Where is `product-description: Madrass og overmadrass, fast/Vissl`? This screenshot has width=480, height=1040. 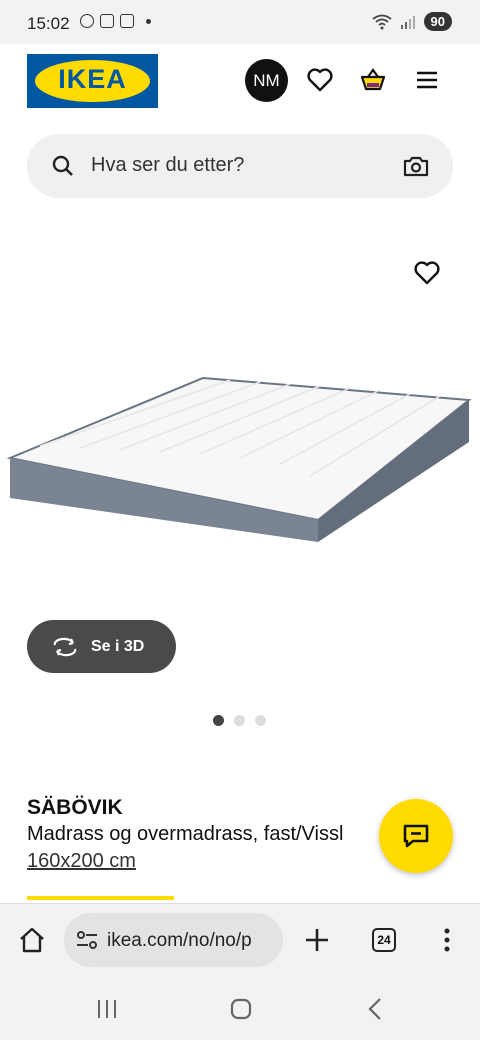 product-description: Madrass og overmadrass, fast/Vissl is located at coordinates (185, 834).